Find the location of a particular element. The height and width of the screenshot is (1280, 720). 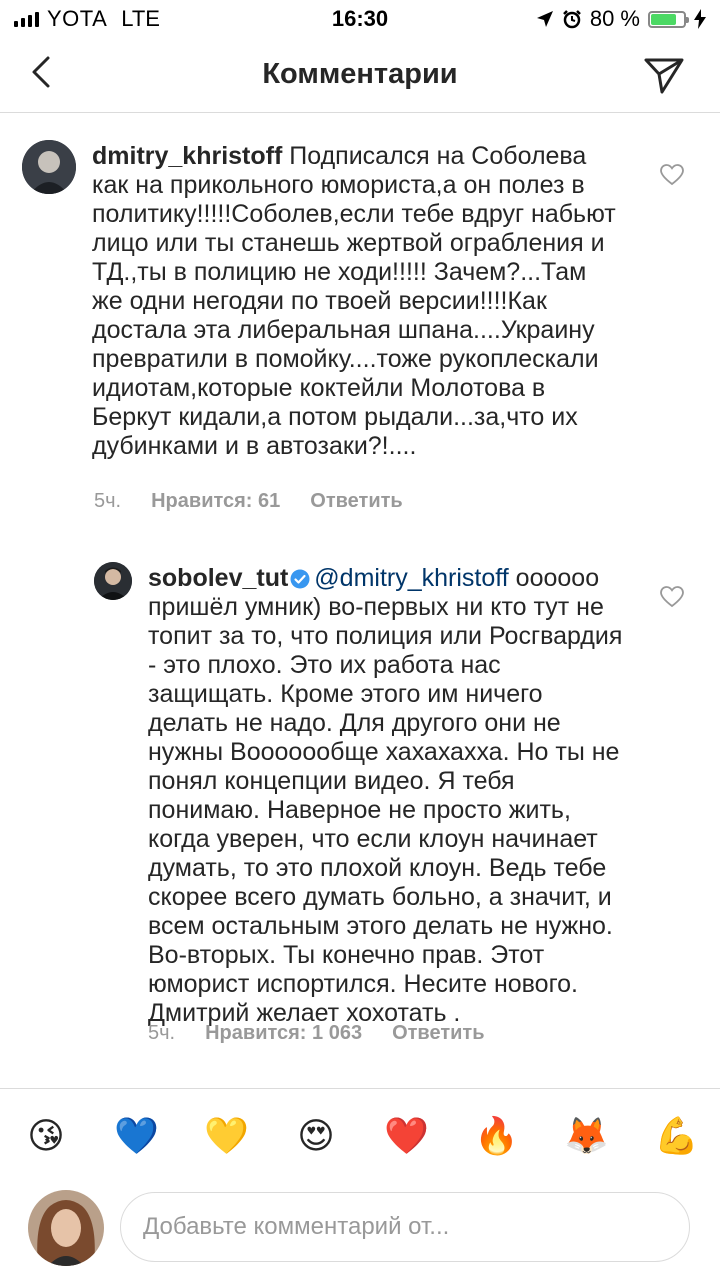

alarm-clock-icon is located at coordinates (571, 19).